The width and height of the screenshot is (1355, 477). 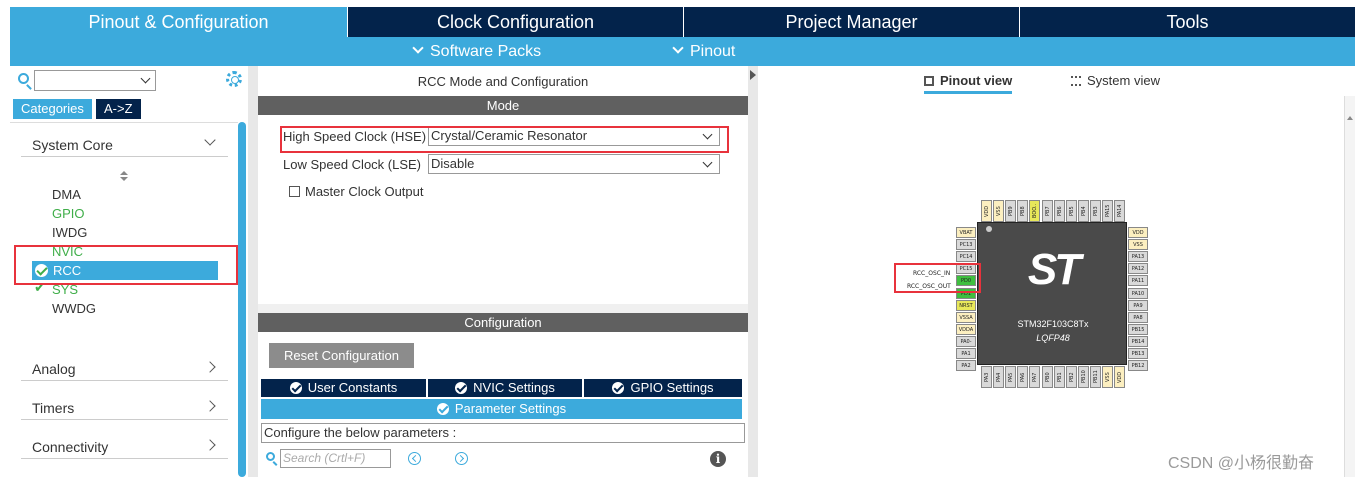 I want to click on tab-tools: Tools, so click(x=1187, y=22).